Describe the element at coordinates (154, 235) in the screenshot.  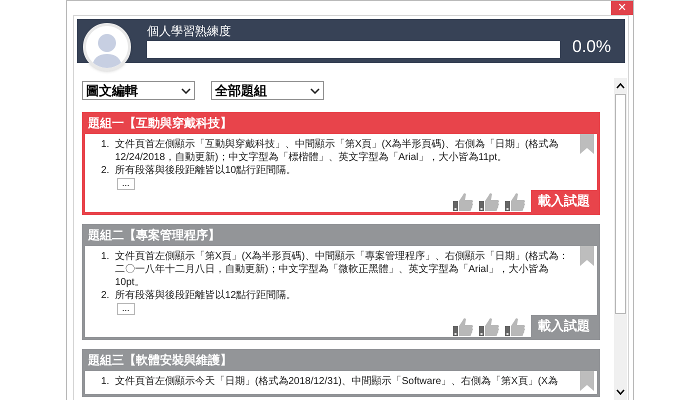
I see `question-group-title: 題組二【專案管理程序】` at that location.